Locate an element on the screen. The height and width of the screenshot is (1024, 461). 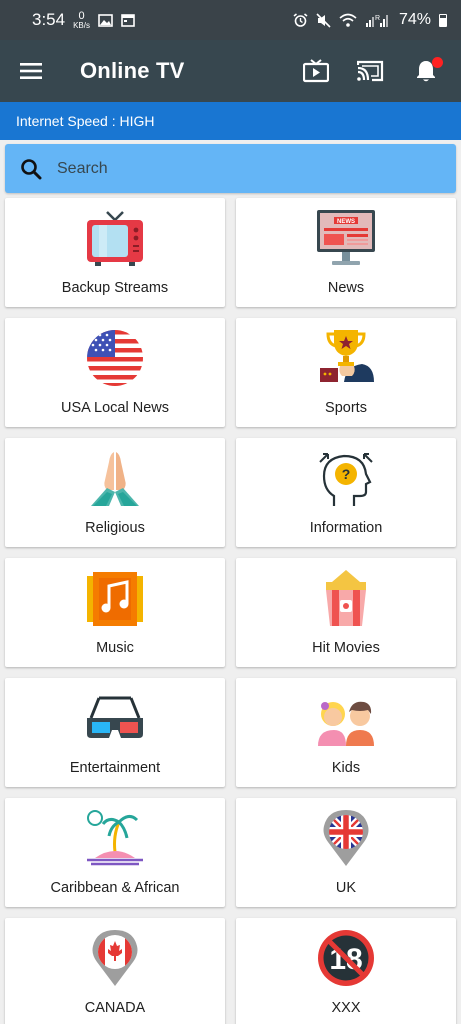
category-label: UK is located at coordinates (346, 888).